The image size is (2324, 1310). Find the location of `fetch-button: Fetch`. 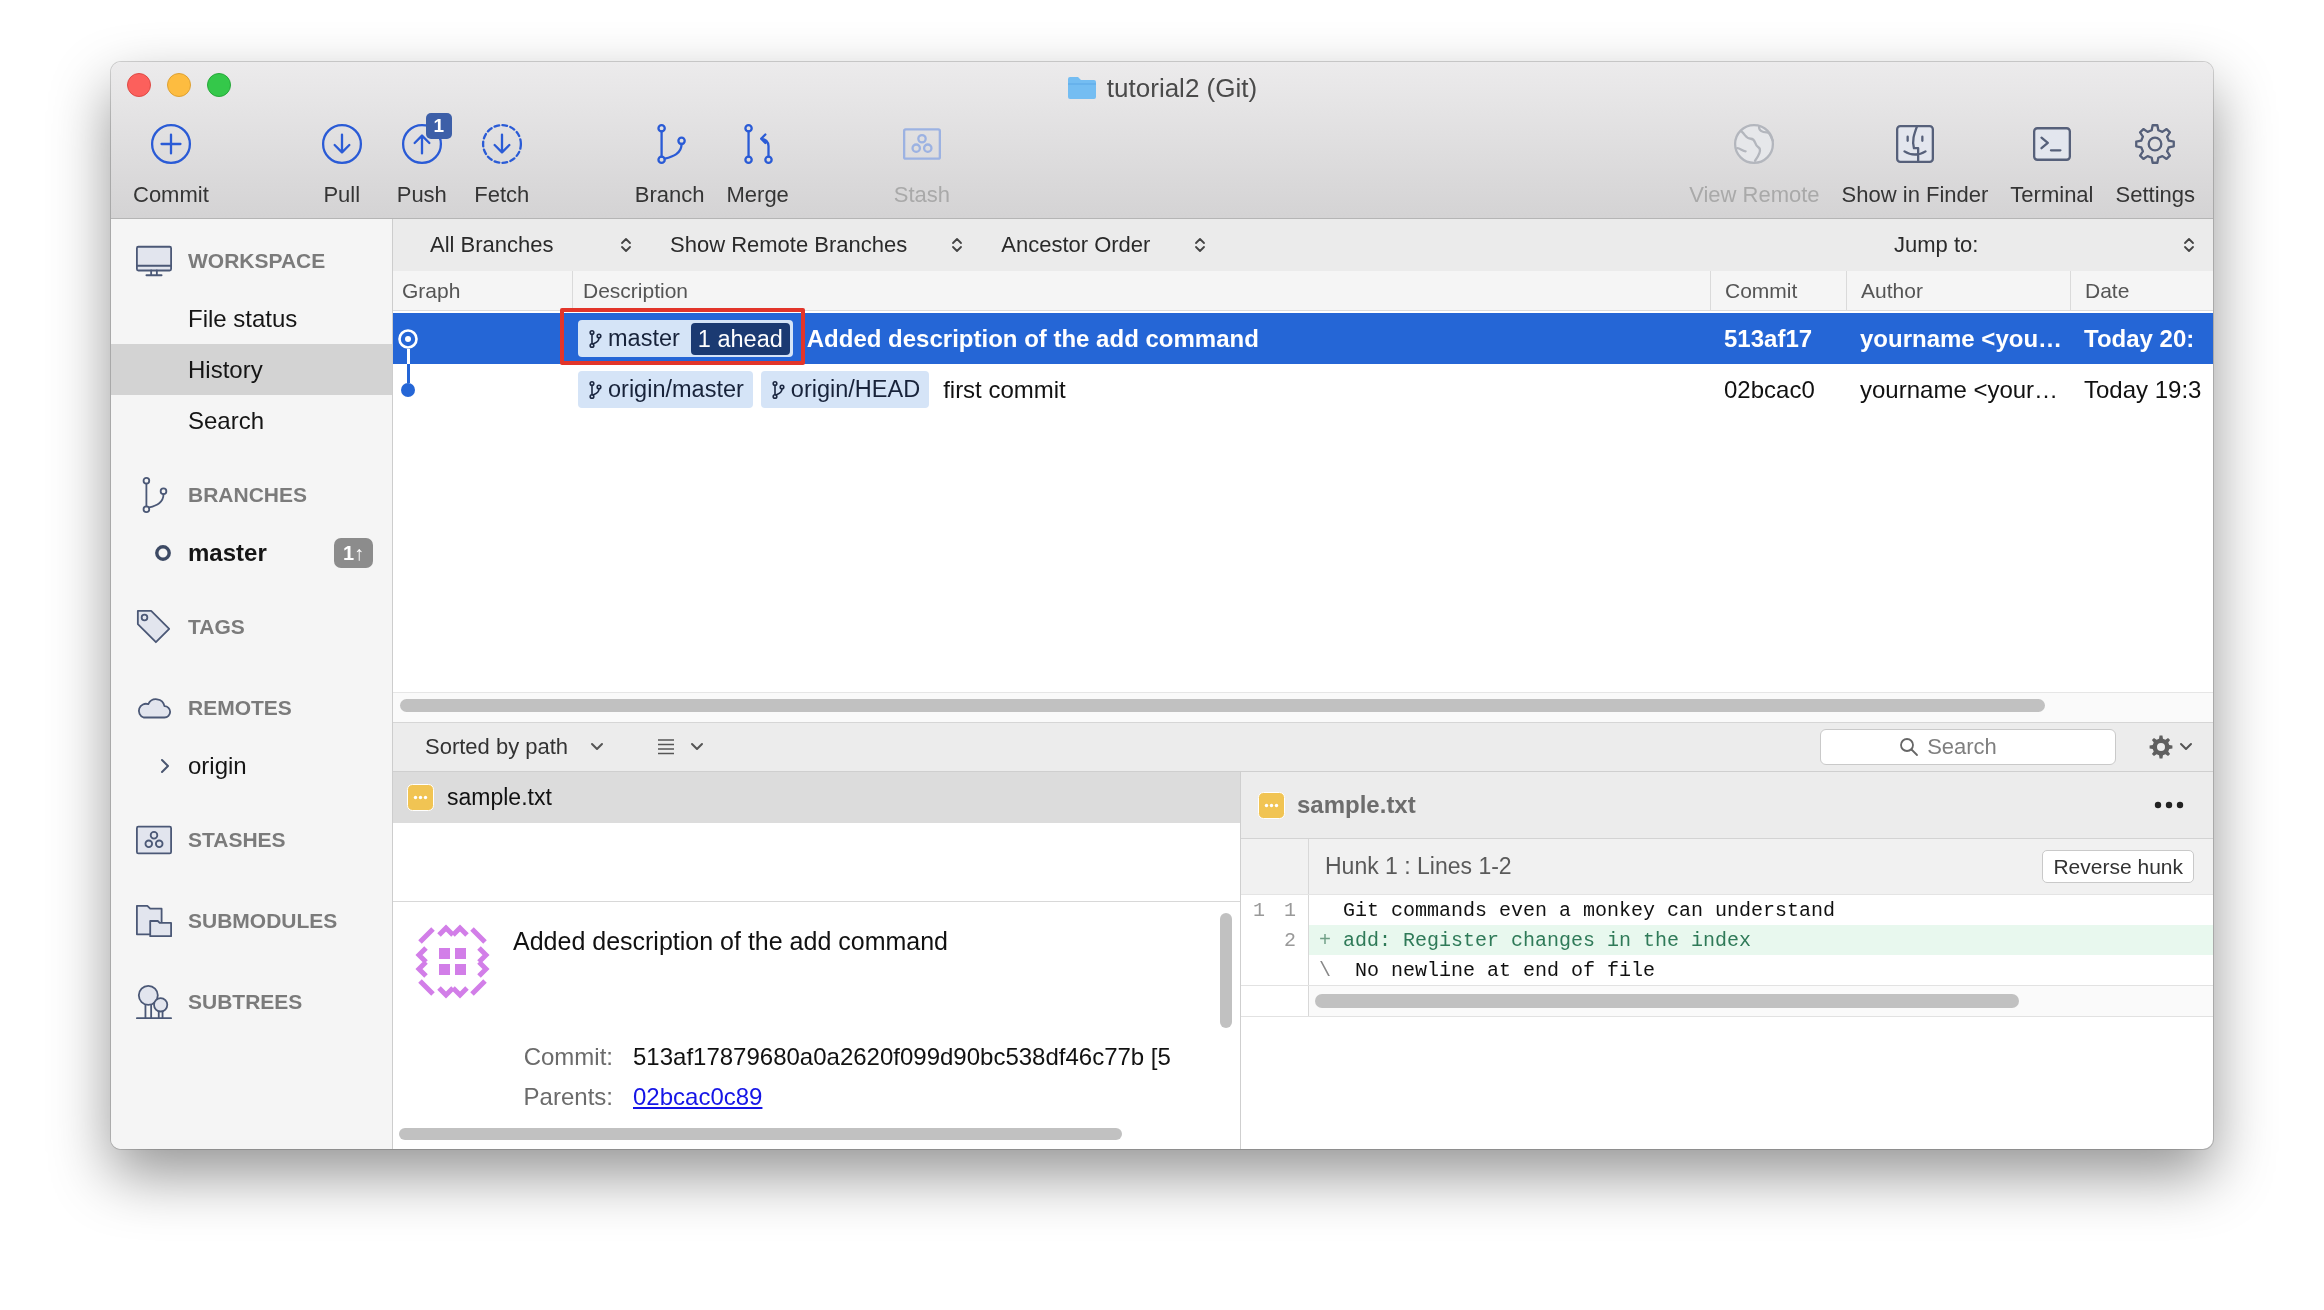

fetch-button: Fetch is located at coordinates (501, 161).